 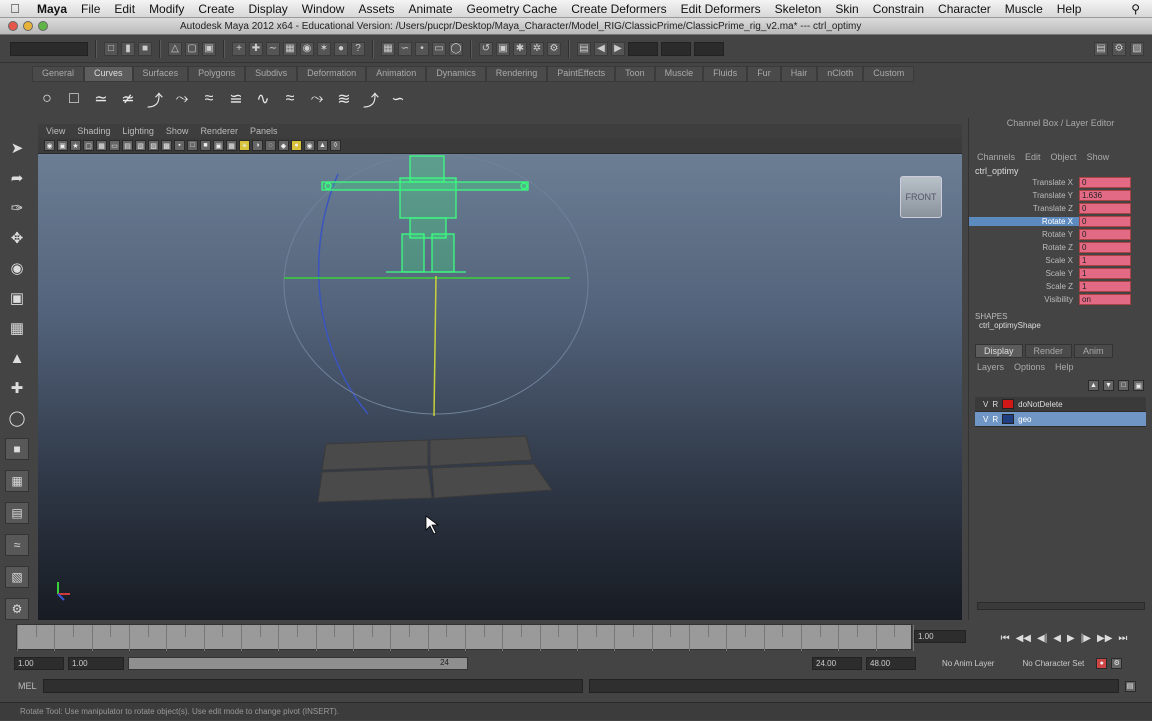 I want to click on pick-rendering-icon: ●, so click(x=341, y=48).